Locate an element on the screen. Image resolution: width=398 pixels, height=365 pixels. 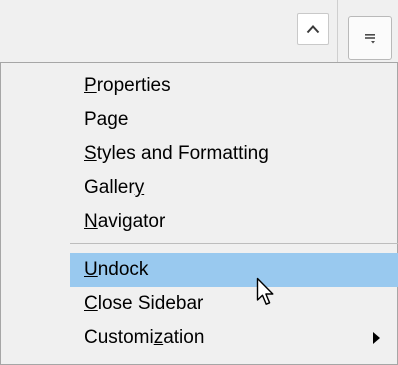
chevron-up-icon is located at coordinates (313, 29).